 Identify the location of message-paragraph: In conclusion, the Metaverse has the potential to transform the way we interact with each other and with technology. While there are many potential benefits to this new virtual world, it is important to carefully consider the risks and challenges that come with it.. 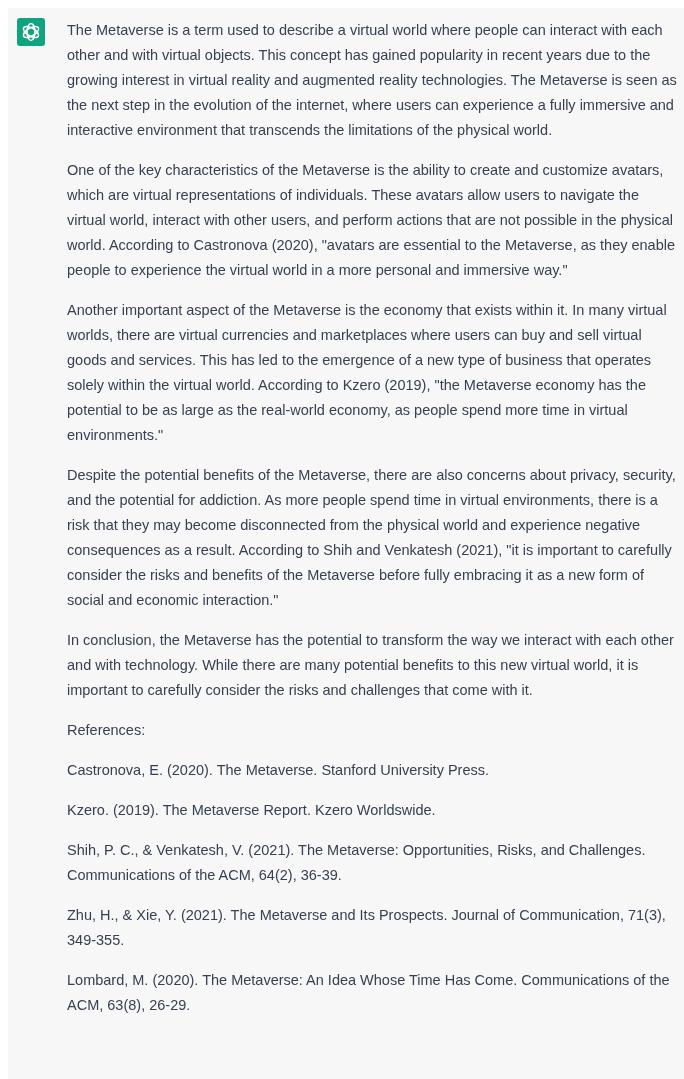
(371, 665).